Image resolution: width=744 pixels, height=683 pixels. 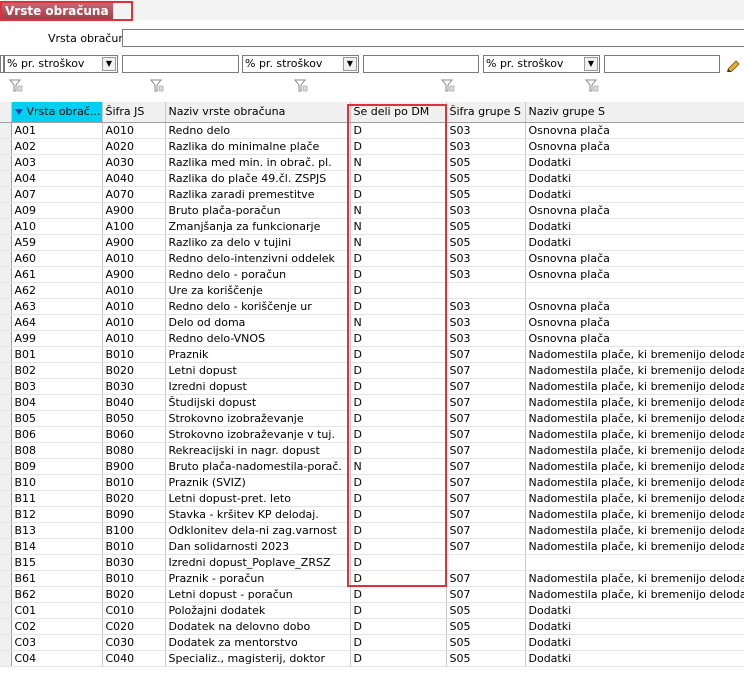 What do you see at coordinates (180, 64) in the screenshot?
I see `filter-input-col2` at bounding box center [180, 64].